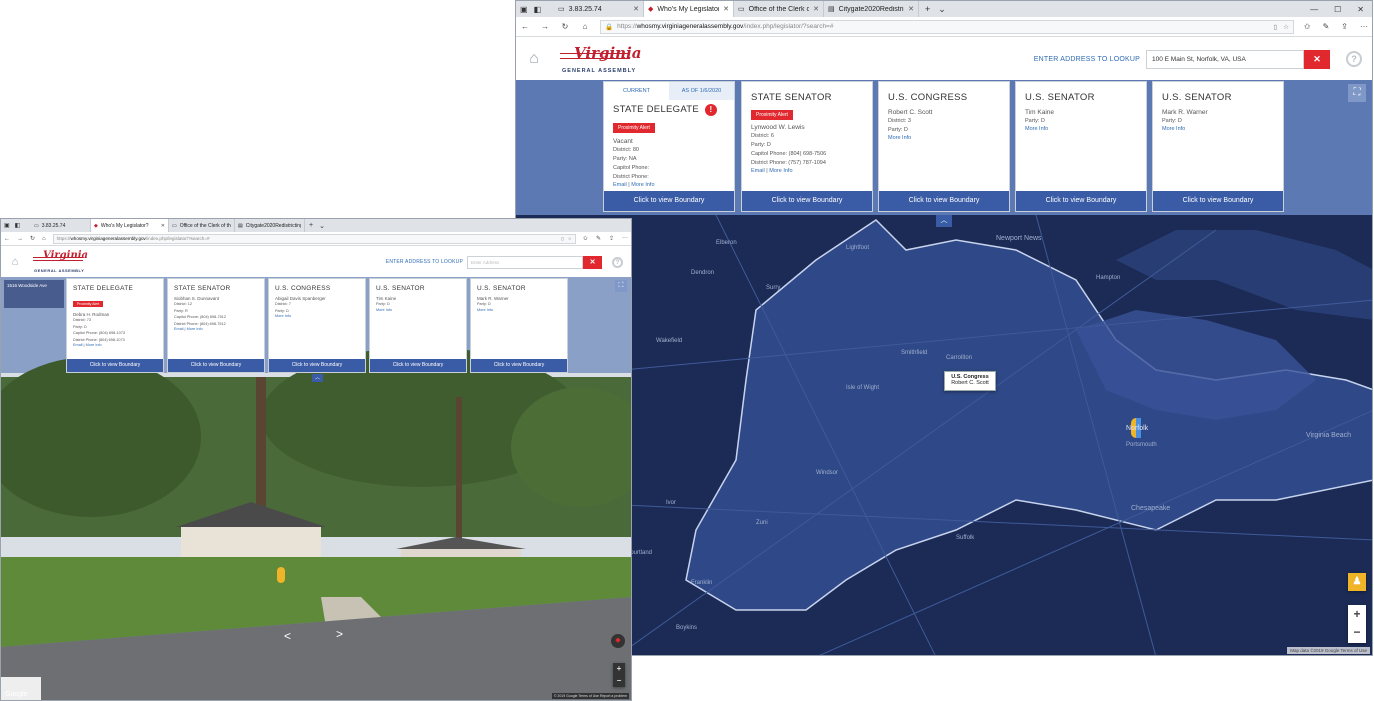 Image resolution: width=1374 pixels, height=701 pixels. Describe the element at coordinates (1337, 9) in the screenshot. I see `maximize-icon: ☐` at that location.